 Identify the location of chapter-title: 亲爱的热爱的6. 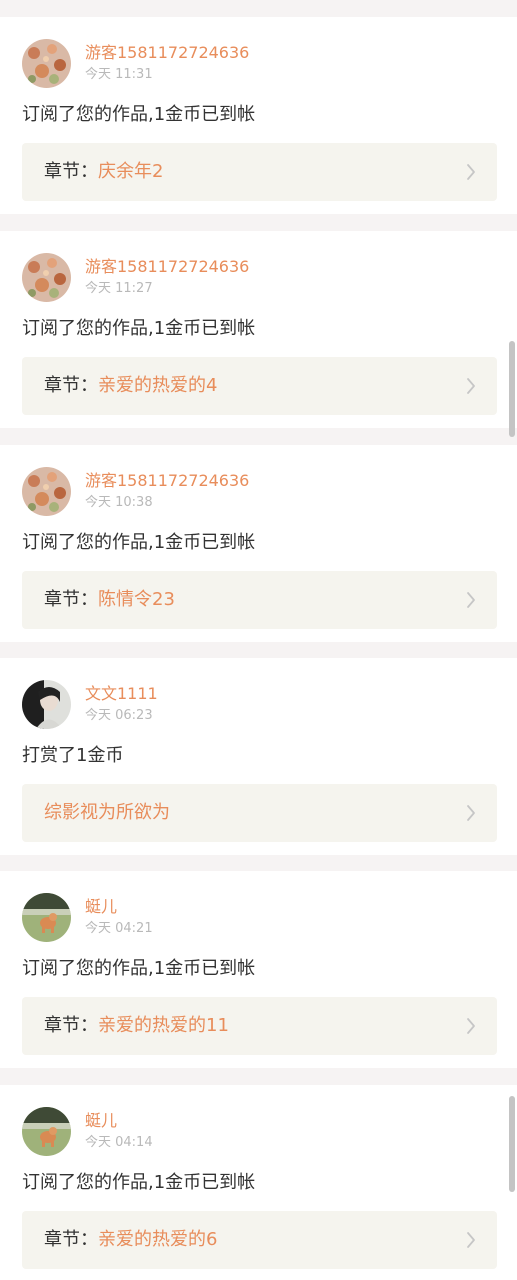
(158, 1239).